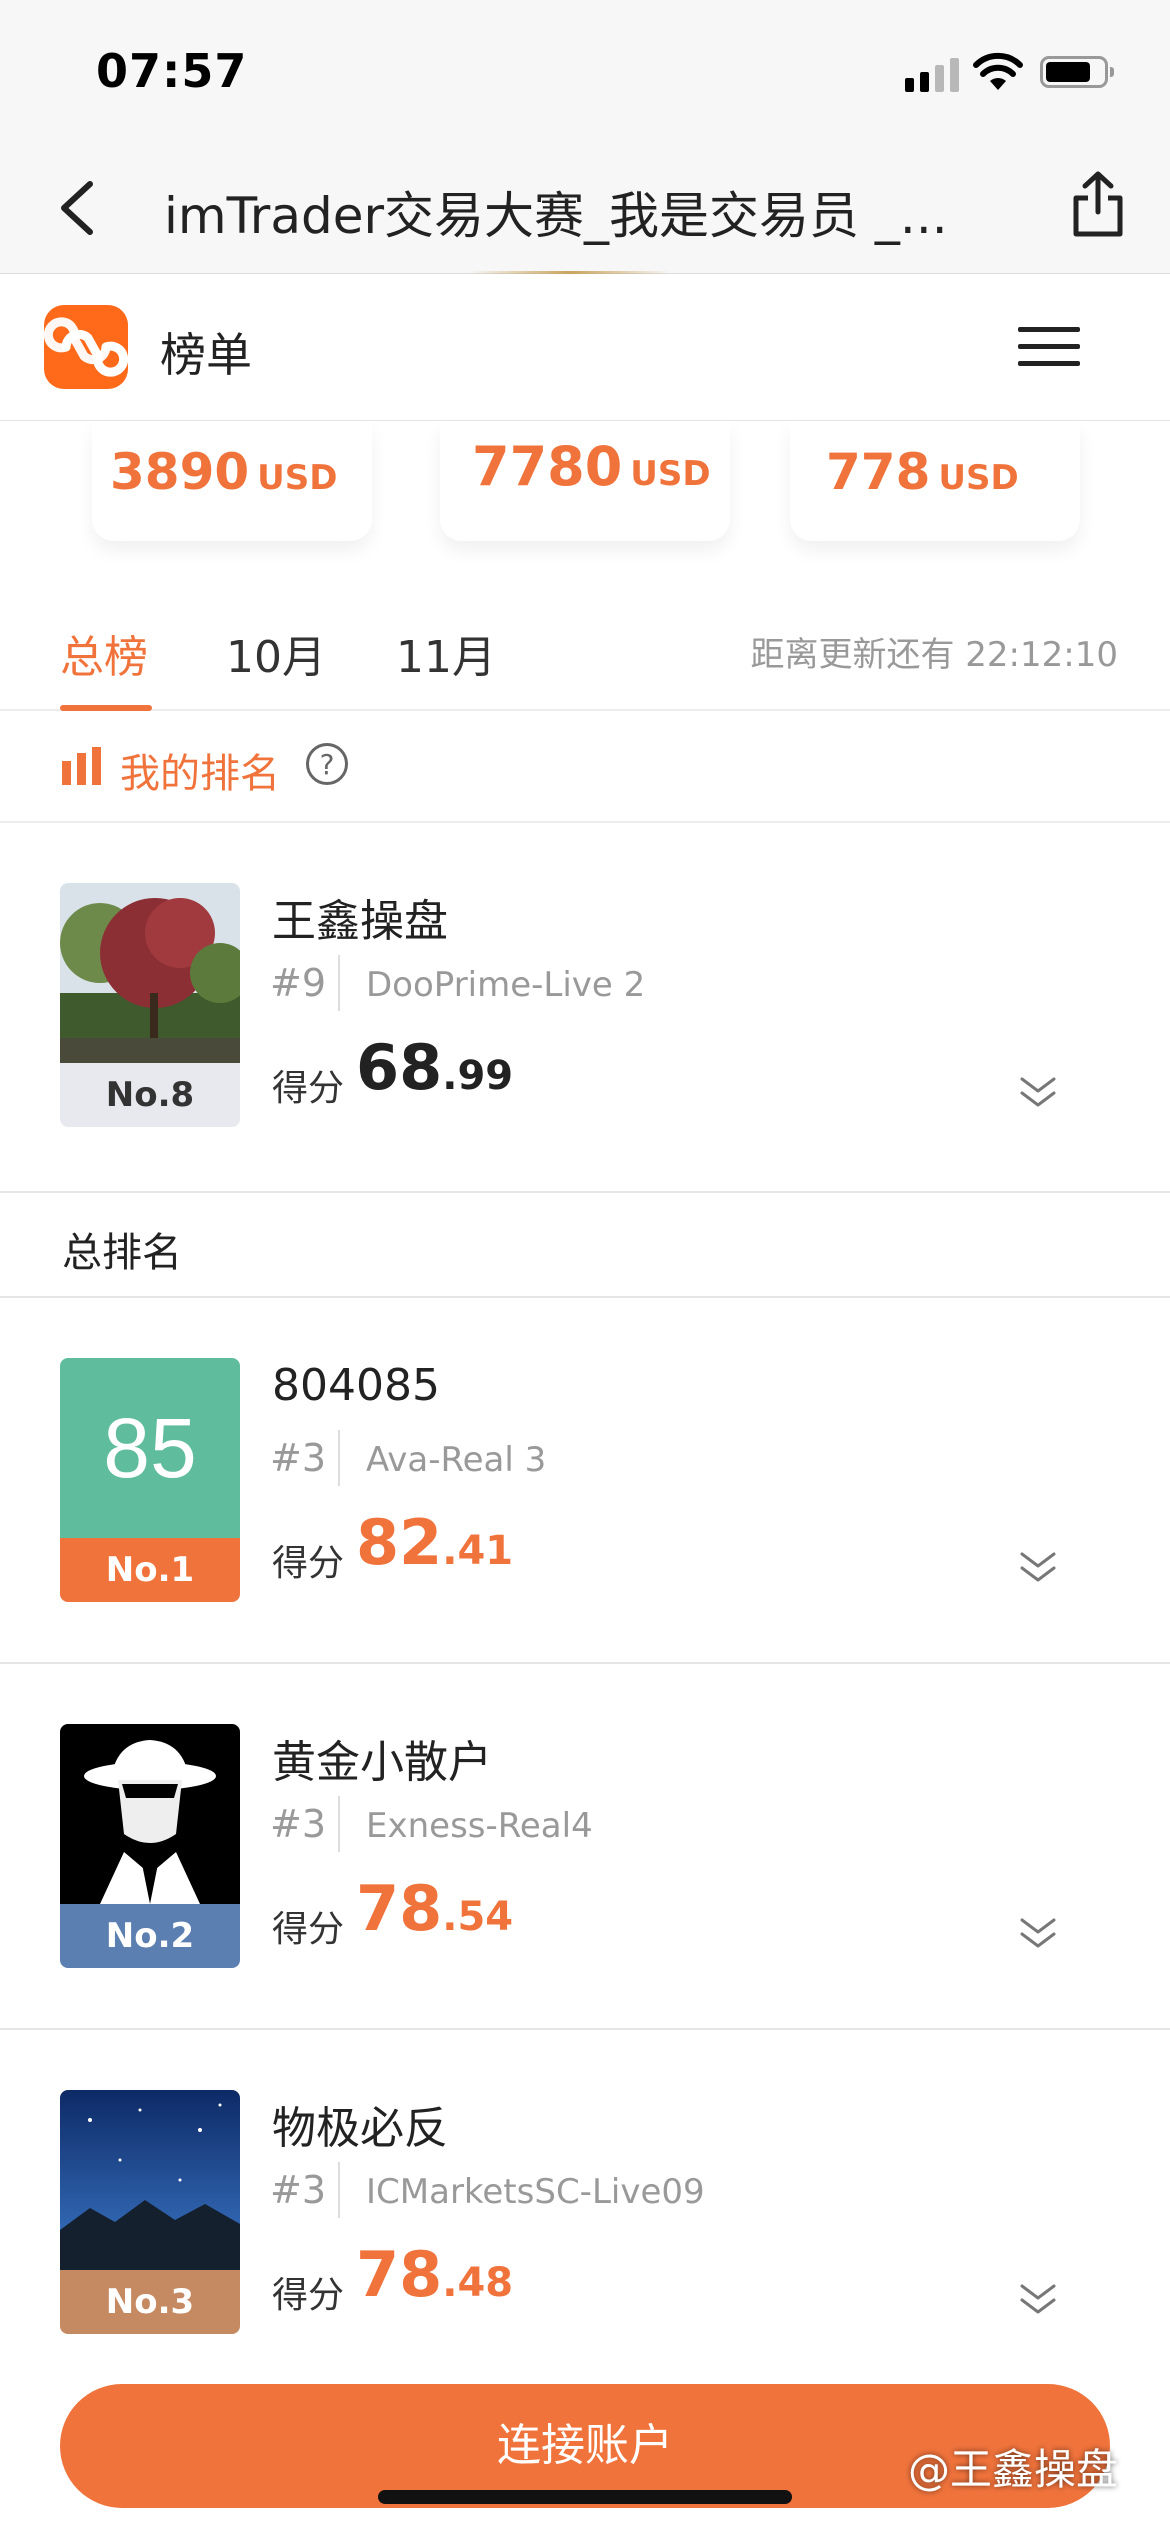 This screenshot has width=1170, height=2532. Describe the element at coordinates (150, 1814) in the screenshot. I see `avatar-man-in-hat-image` at that location.